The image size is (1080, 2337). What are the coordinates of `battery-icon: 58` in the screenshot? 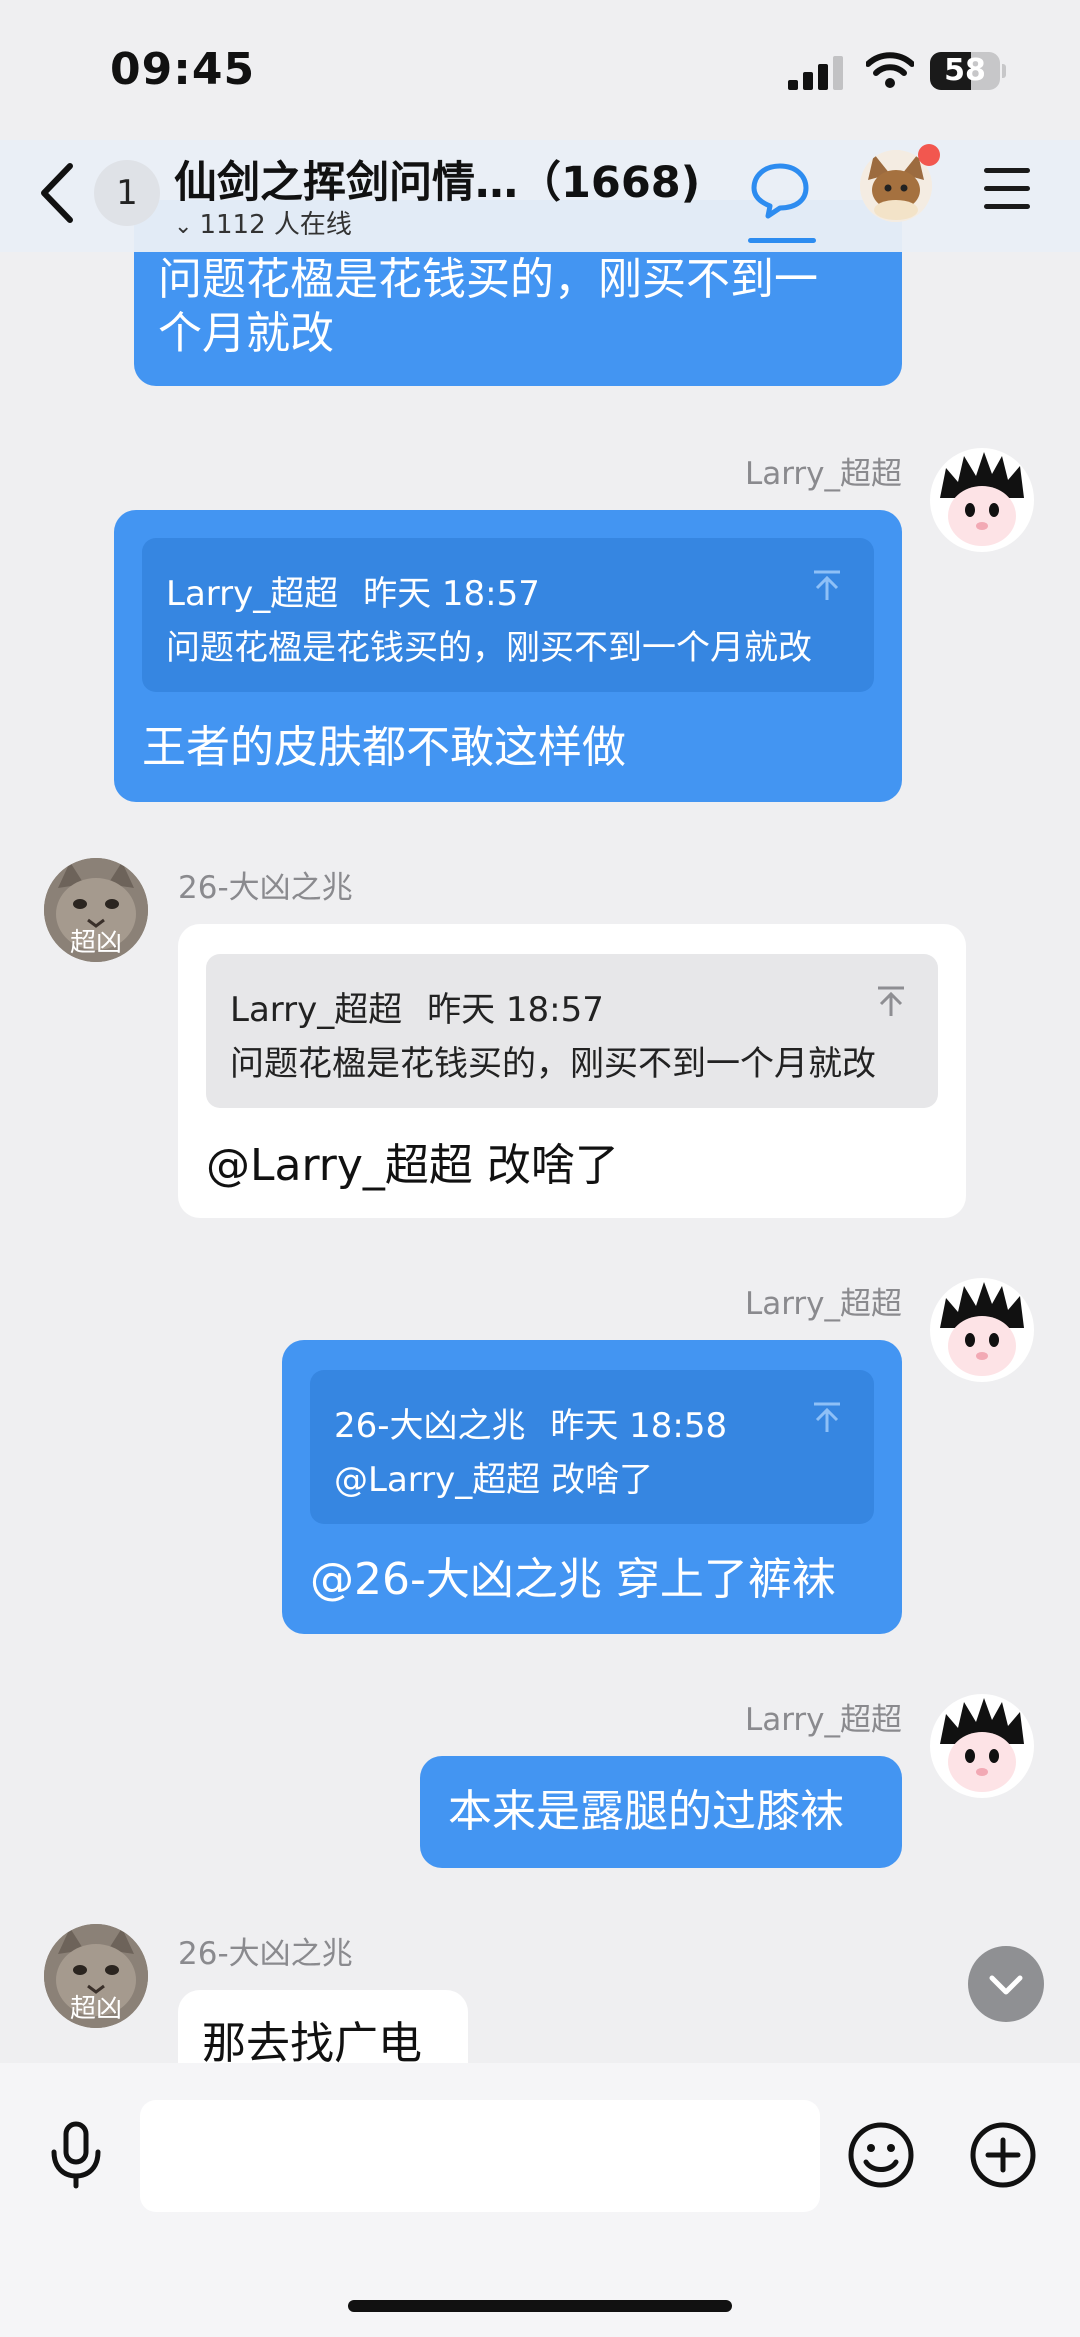 It's located at (968, 71).